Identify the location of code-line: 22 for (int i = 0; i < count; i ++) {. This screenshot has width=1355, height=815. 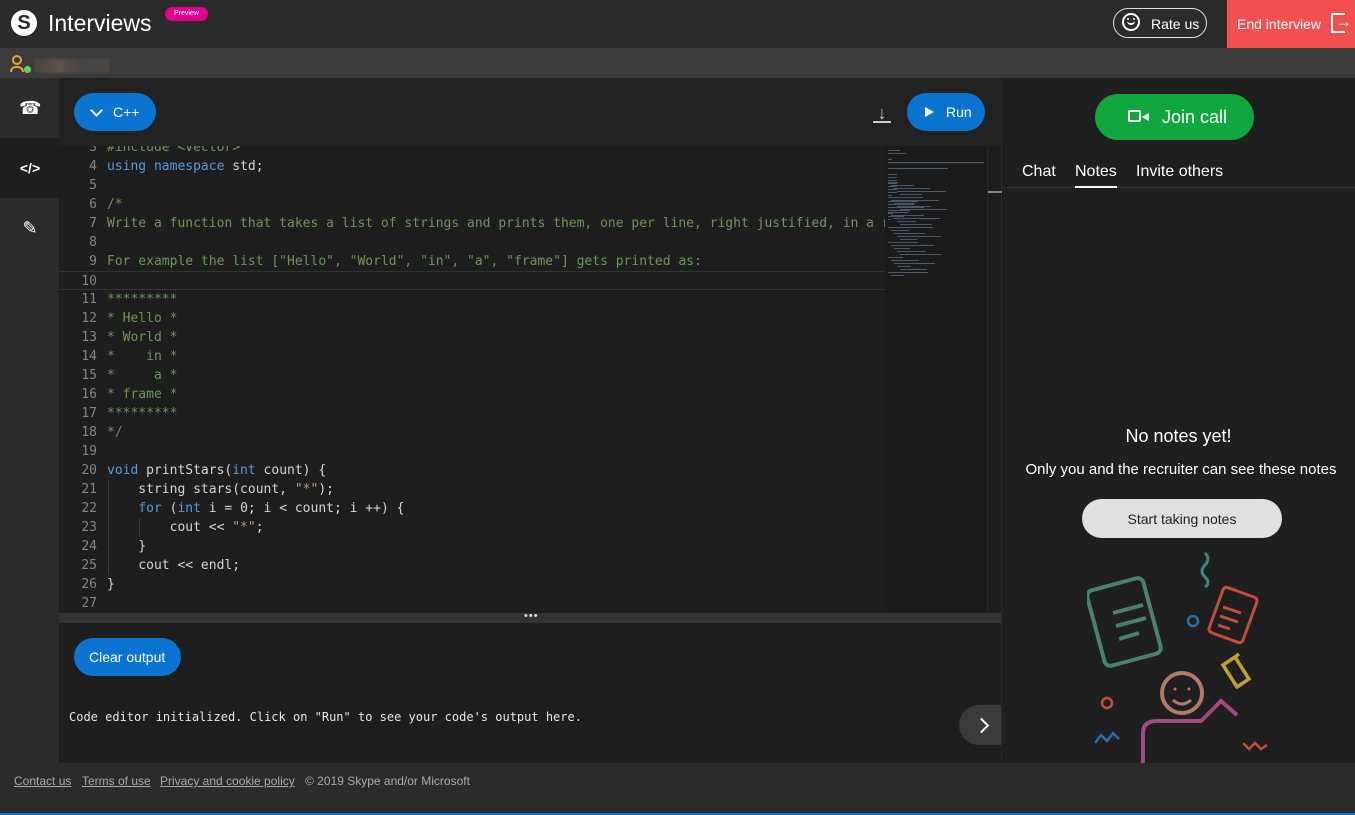
(472, 508).